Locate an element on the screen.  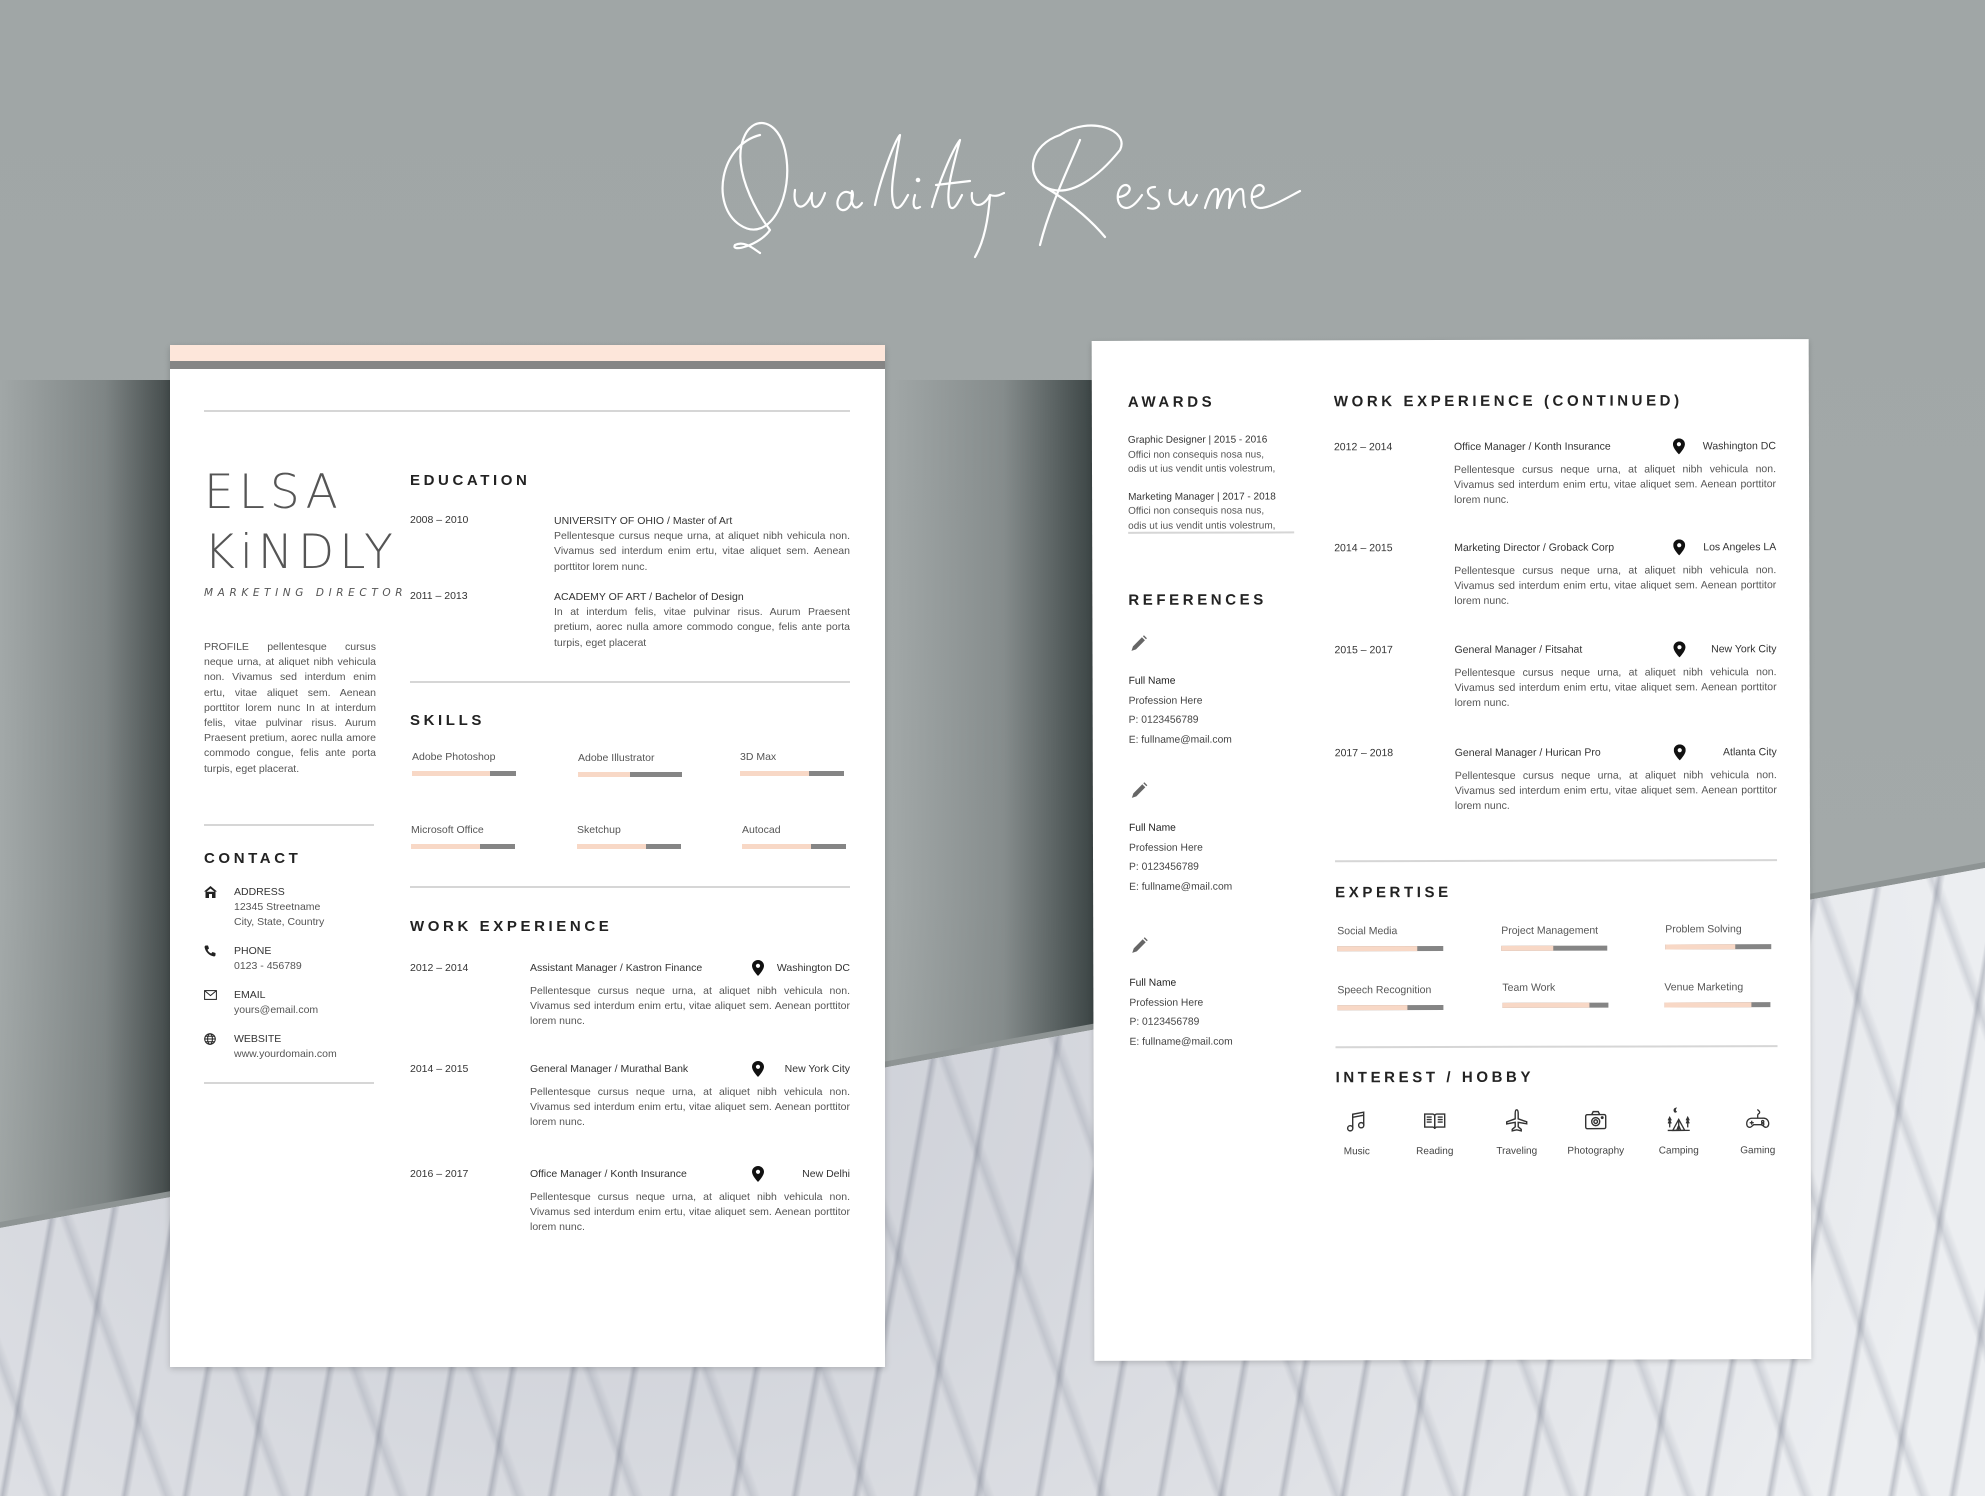
skill-label: Adobe Photoshop is located at coordinates (454, 757).